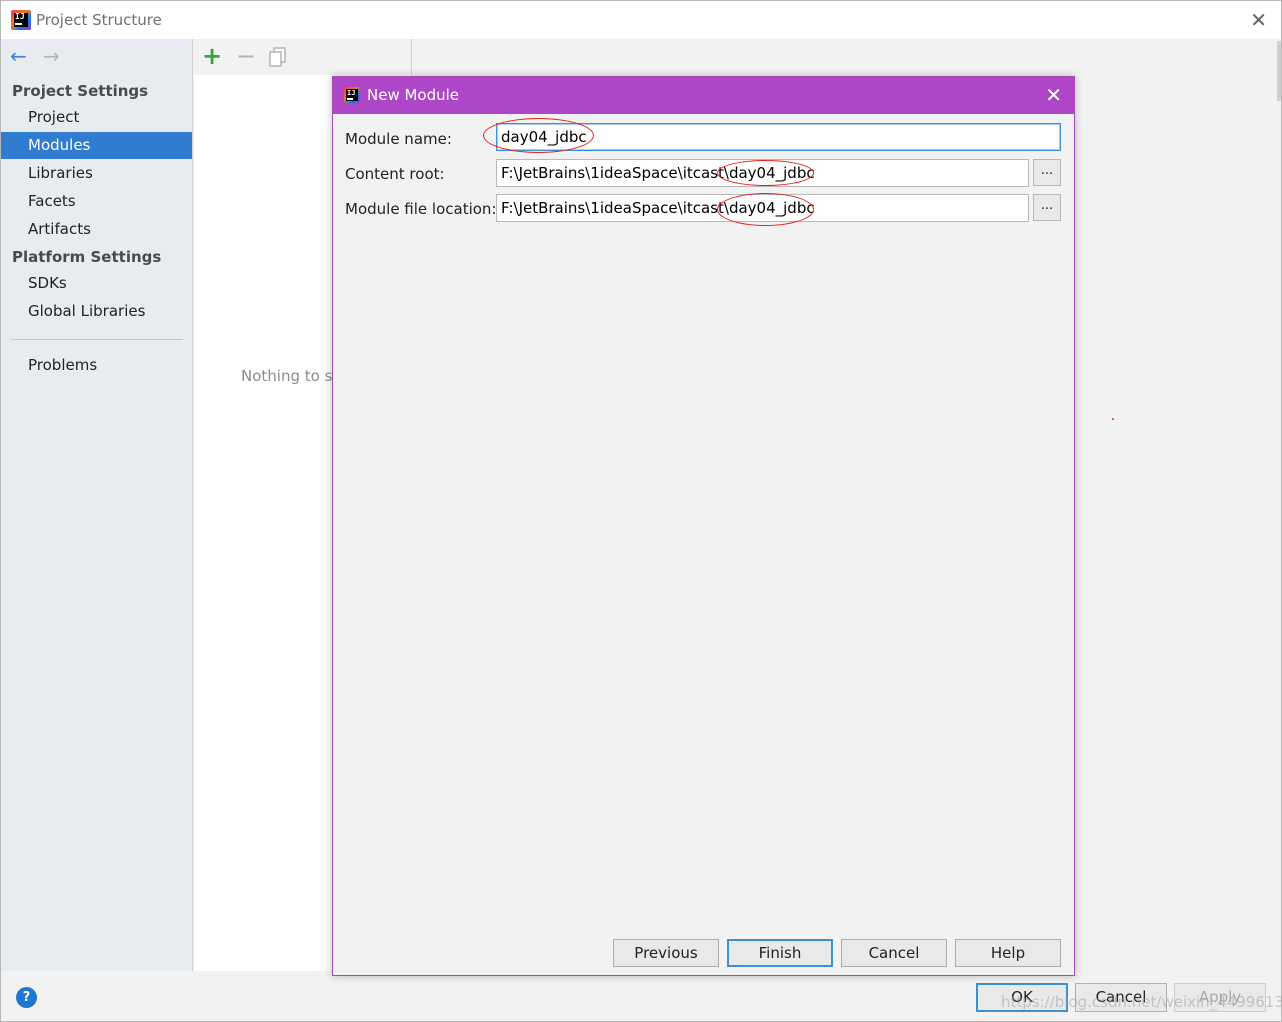 Image resolution: width=1282 pixels, height=1022 pixels. Describe the element at coordinates (421, 209) in the screenshot. I see `module-file-location-label: Module file location:` at that location.